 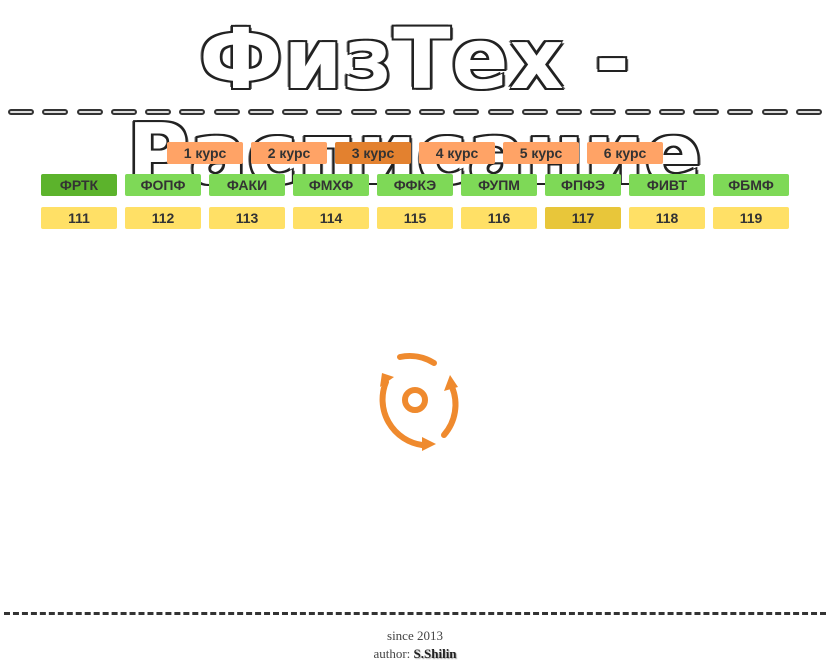 I want to click on group-tab-117: 117, so click(x=583, y=218).